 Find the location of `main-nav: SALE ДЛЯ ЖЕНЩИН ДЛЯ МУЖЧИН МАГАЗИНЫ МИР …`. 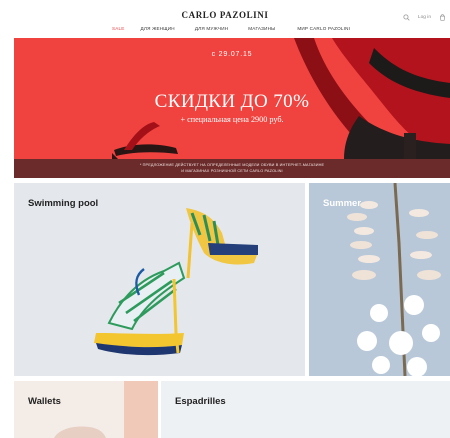

main-nav: SALE ДЛЯ ЖЕНЩИН ДЛЯ МУЖЧИН МАГАЗИНЫ МИР … is located at coordinates (231, 28).